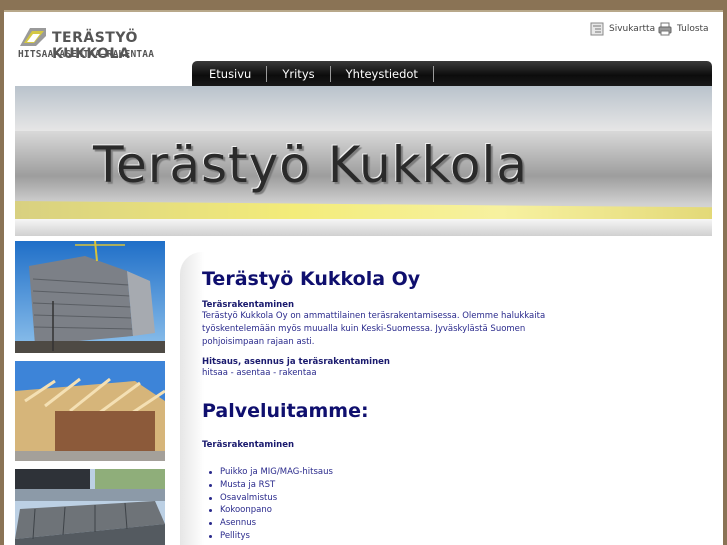  What do you see at coordinates (103, 44) in the screenshot?
I see `company-logo: TERÄSTYÖ KUKKOLA HITSAA–ASENTAA–RAKENTAA` at bounding box center [103, 44].